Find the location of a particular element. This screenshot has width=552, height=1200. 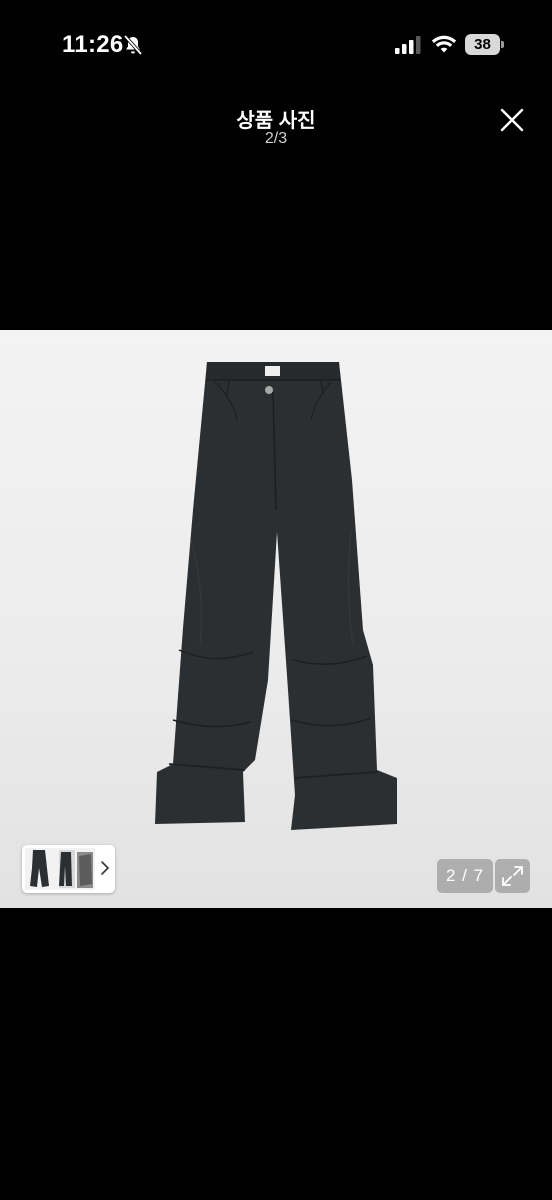

expand-button is located at coordinates (512, 876).